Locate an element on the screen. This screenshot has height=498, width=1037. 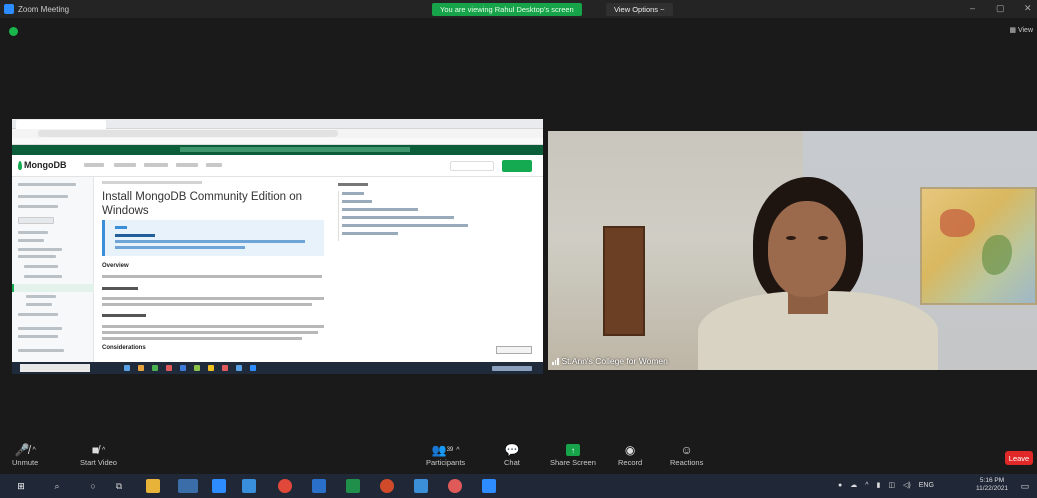
cortana-icon: ○ is located at coordinates (93, 486).